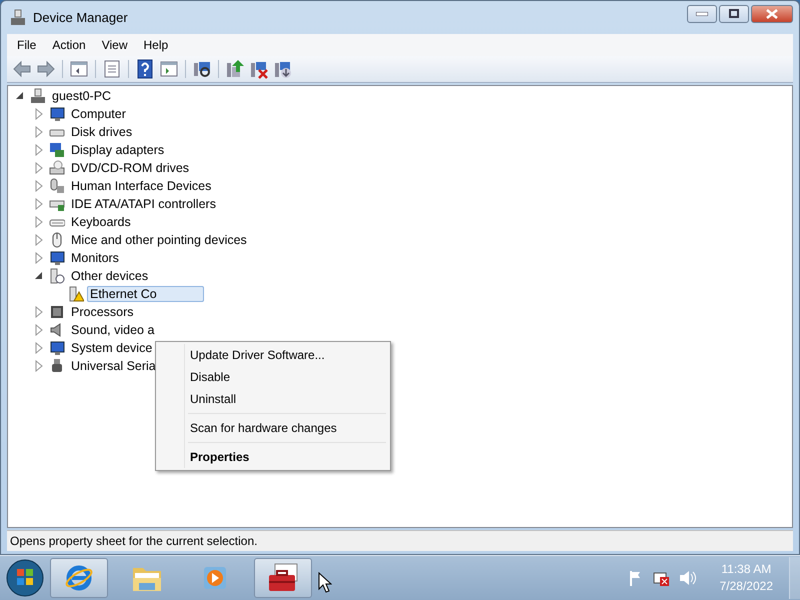 This screenshot has height=600, width=800. Describe the element at coordinates (273, 457) in the screenshot. I see `context-menu-item: Properties` at that location.